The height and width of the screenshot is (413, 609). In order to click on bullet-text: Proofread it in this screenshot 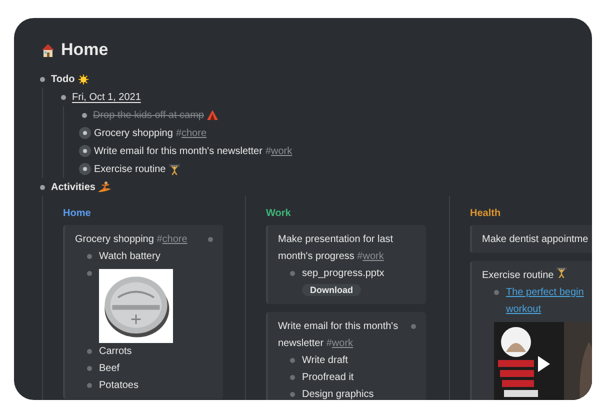, I will do `click(328, 378)`.